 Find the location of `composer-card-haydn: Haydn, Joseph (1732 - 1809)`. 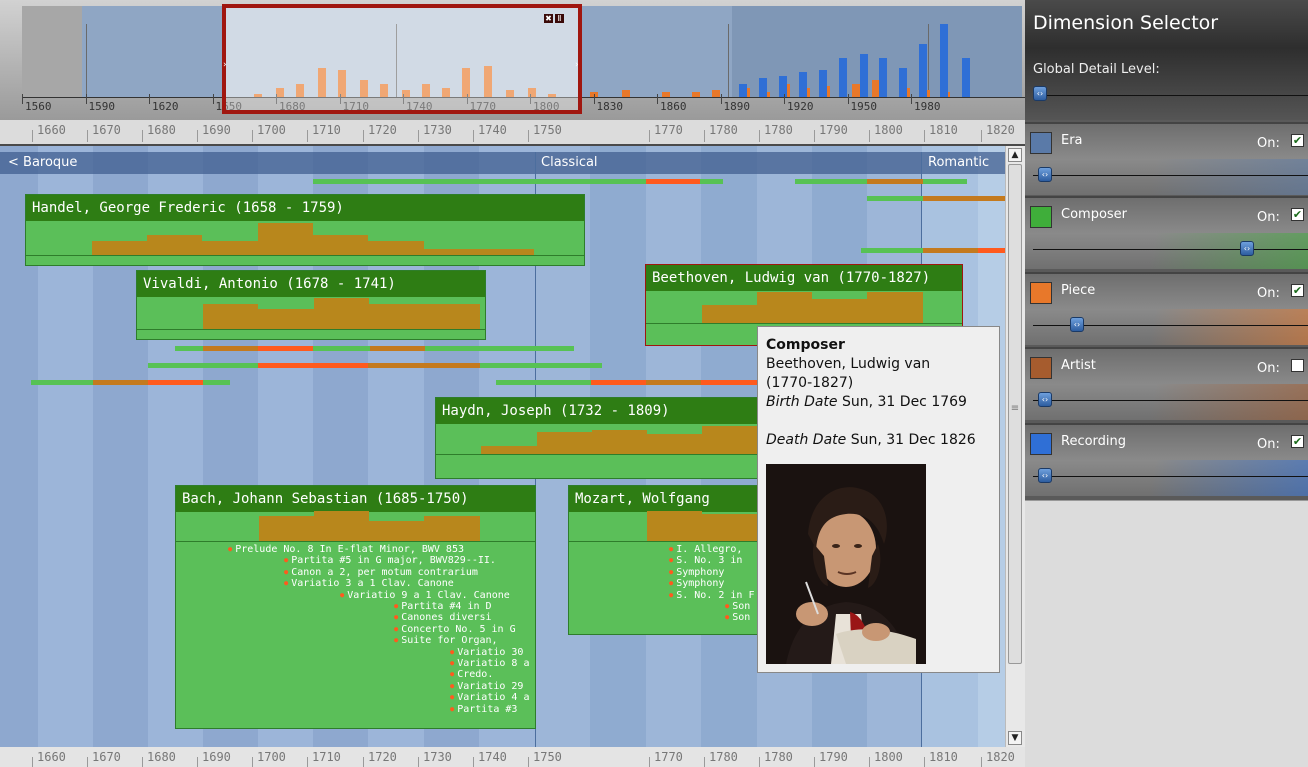

composer-card-haydn: Haydn, Joseph (1732 - 1809) is located at coordinates (600, 438).